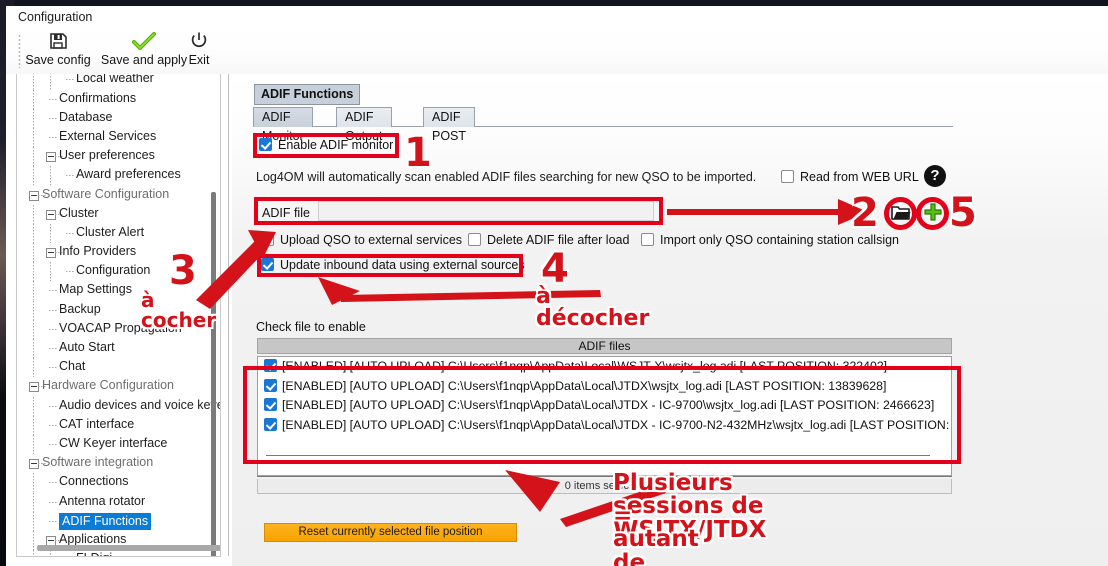 The width and height of the screenshot is (1108, 566). Describe the element at coordinates (326, 145) in the screenshot. I see `enable-adif-monitor-checkbox: Enable ADIF monitor` at that location.